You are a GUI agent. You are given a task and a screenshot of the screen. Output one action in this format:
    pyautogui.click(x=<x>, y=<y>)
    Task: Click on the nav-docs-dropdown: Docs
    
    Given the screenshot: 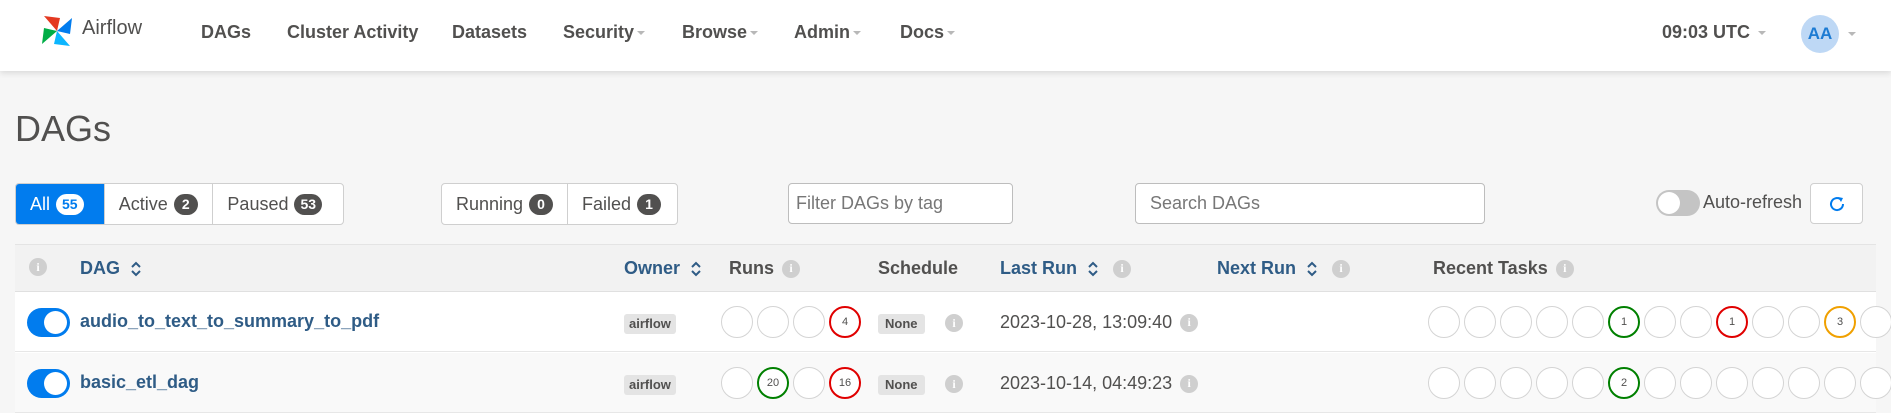 What is the action you would take?
    pyautogui.click(x=928, y=32)
    